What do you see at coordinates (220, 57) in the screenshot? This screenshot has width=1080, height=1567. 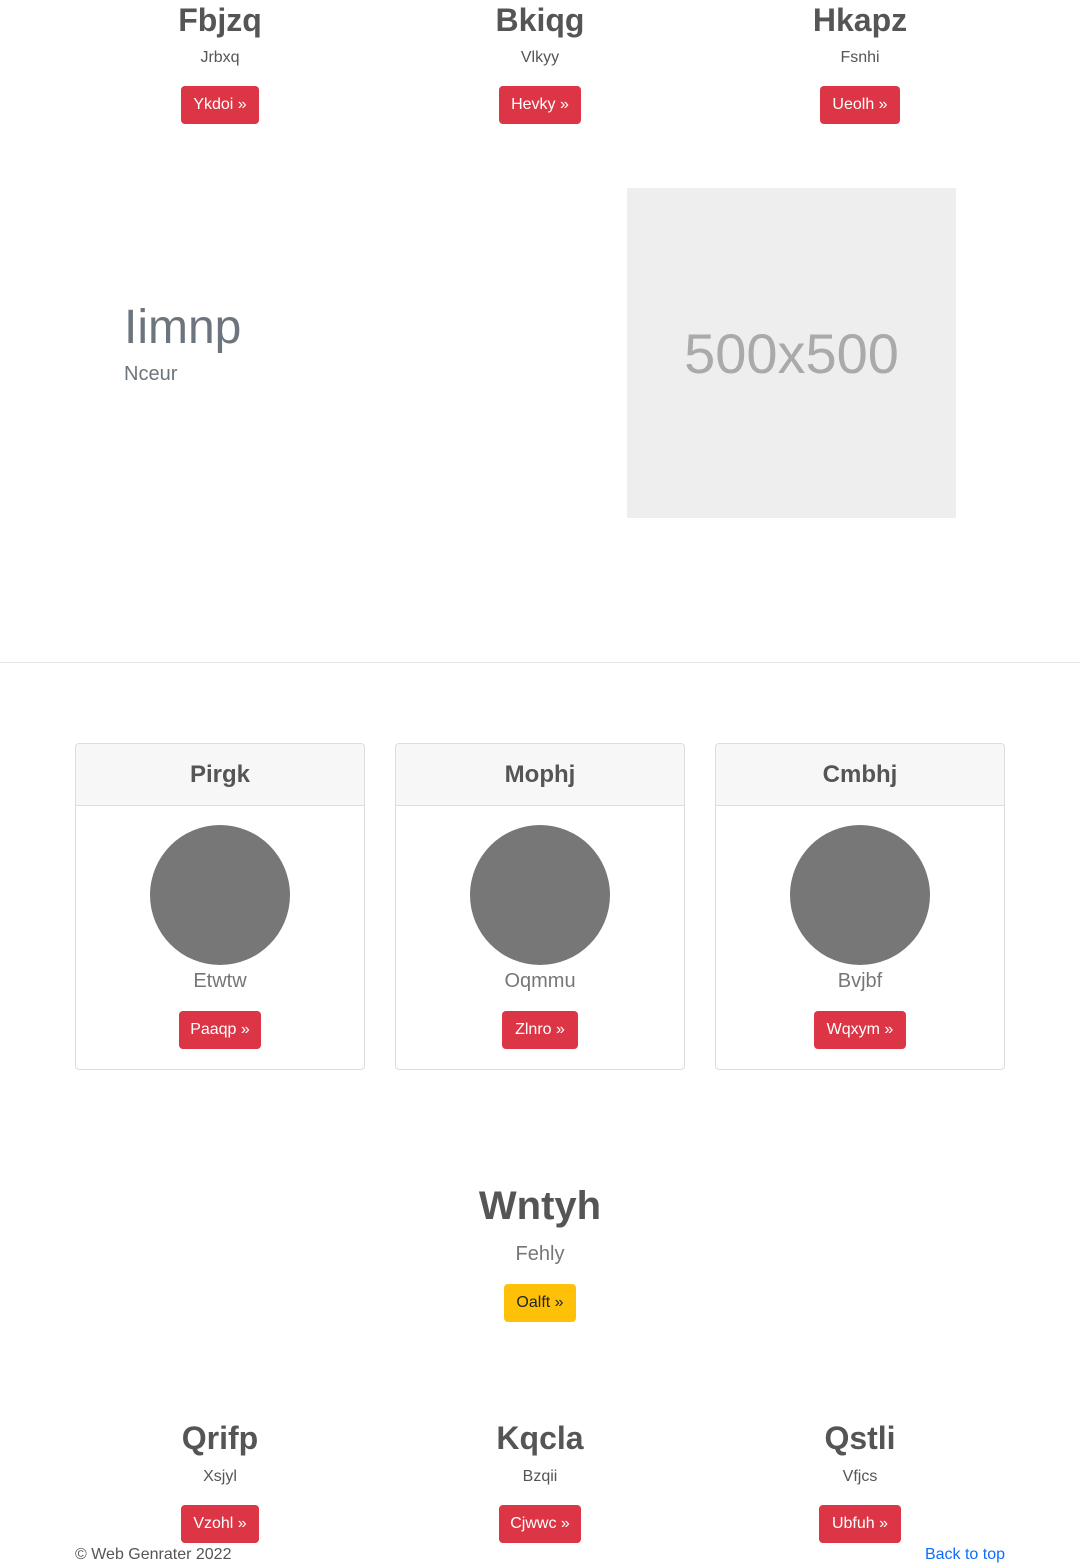 I see `column-subtitle: Jrbxq` at bounding box center [220, 57].